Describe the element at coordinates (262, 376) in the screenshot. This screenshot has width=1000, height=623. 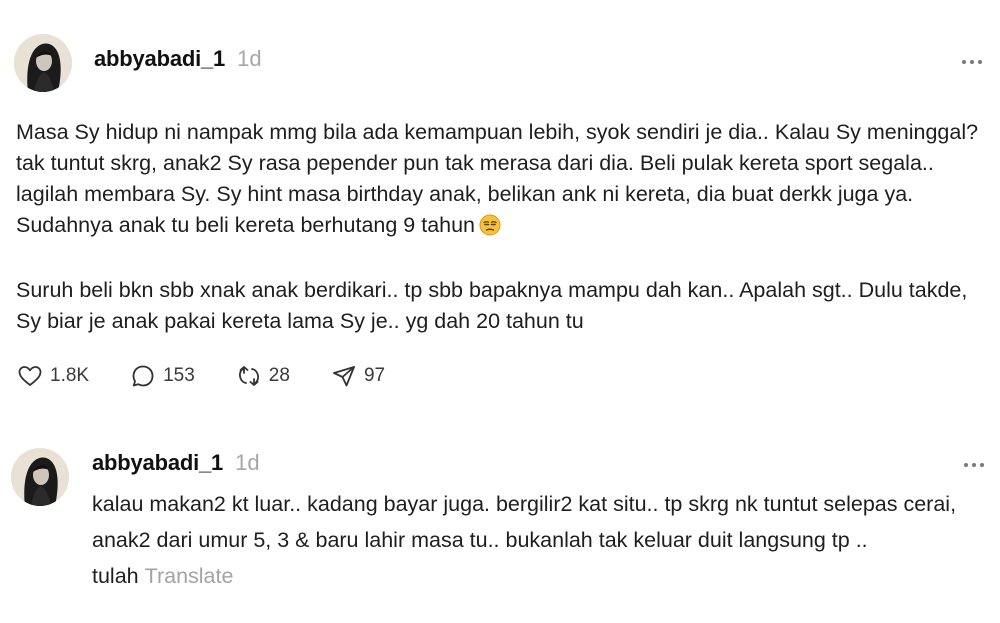
I see `repost-button: 28` at that location.